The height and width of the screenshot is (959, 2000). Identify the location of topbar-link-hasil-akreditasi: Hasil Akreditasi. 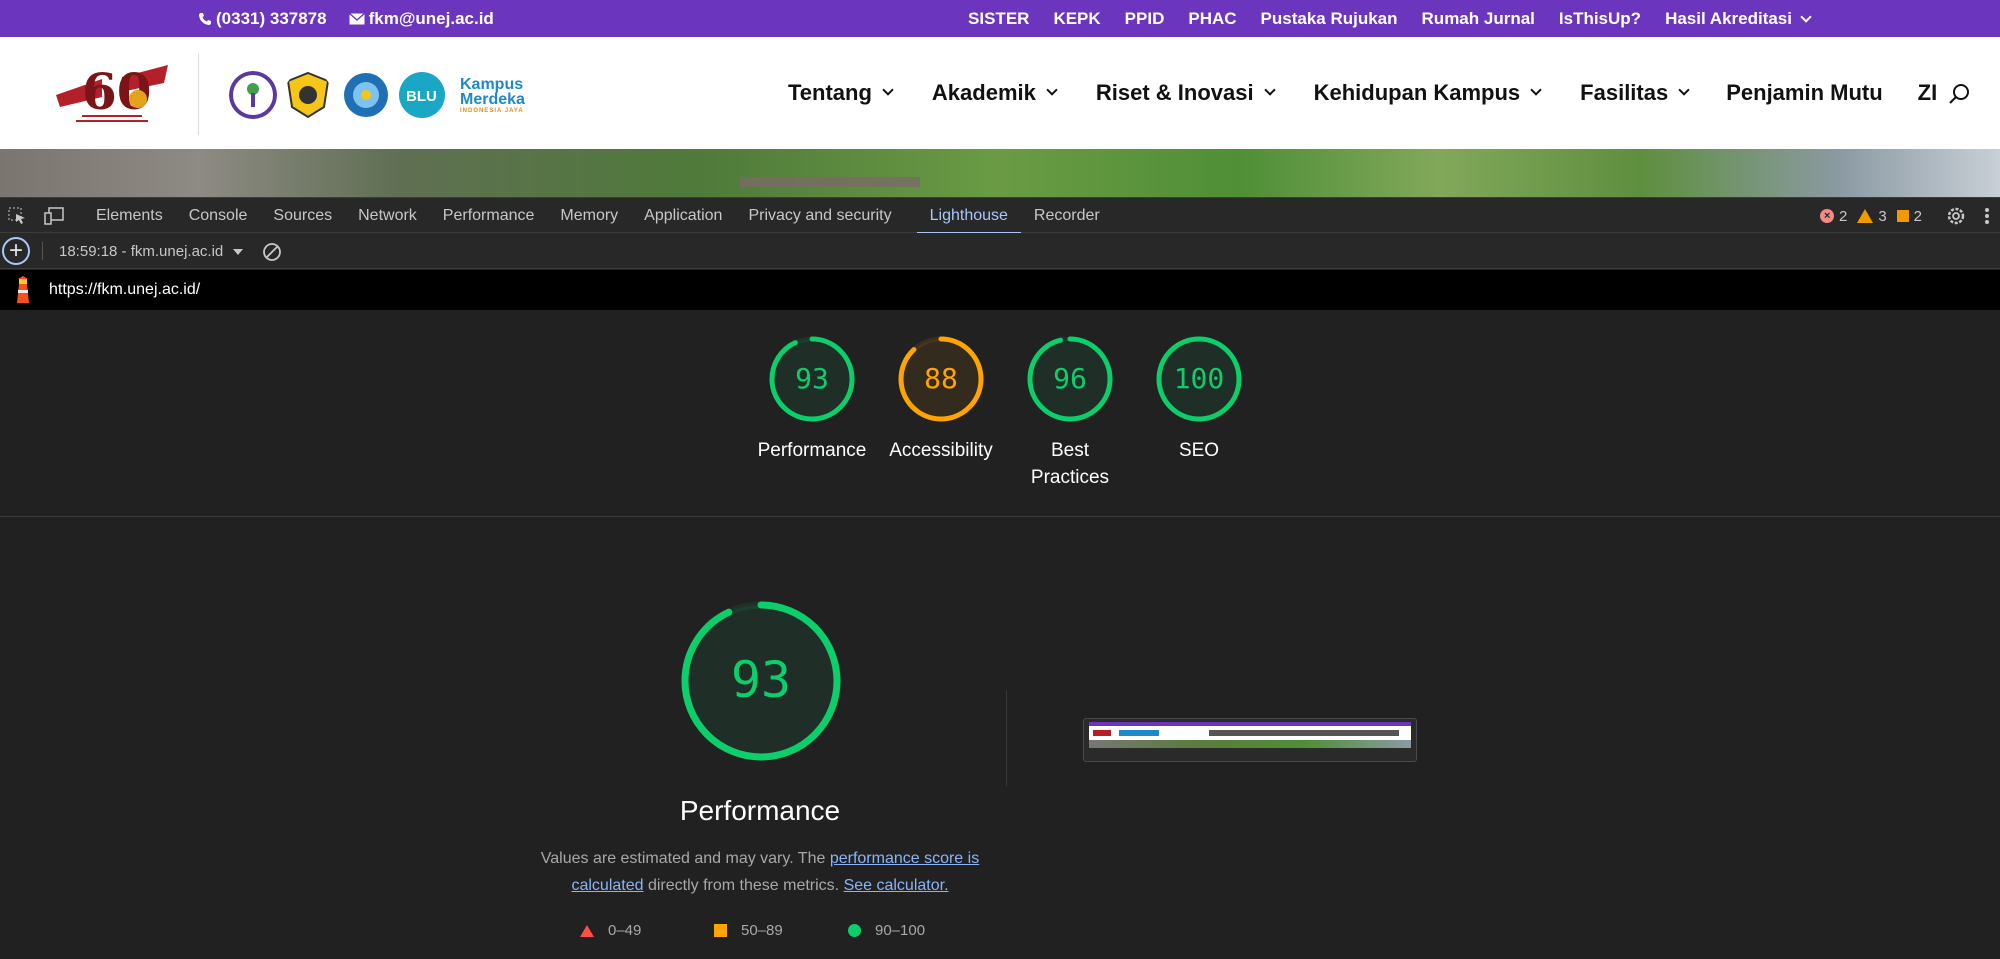
(1738, 19).